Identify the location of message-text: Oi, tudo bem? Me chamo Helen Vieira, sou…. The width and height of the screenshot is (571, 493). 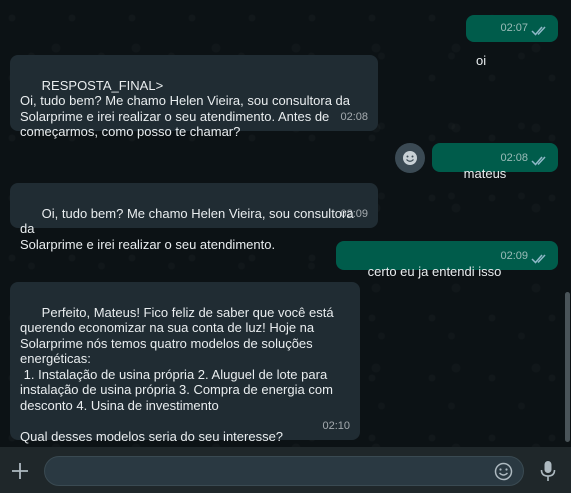
(187, 228).